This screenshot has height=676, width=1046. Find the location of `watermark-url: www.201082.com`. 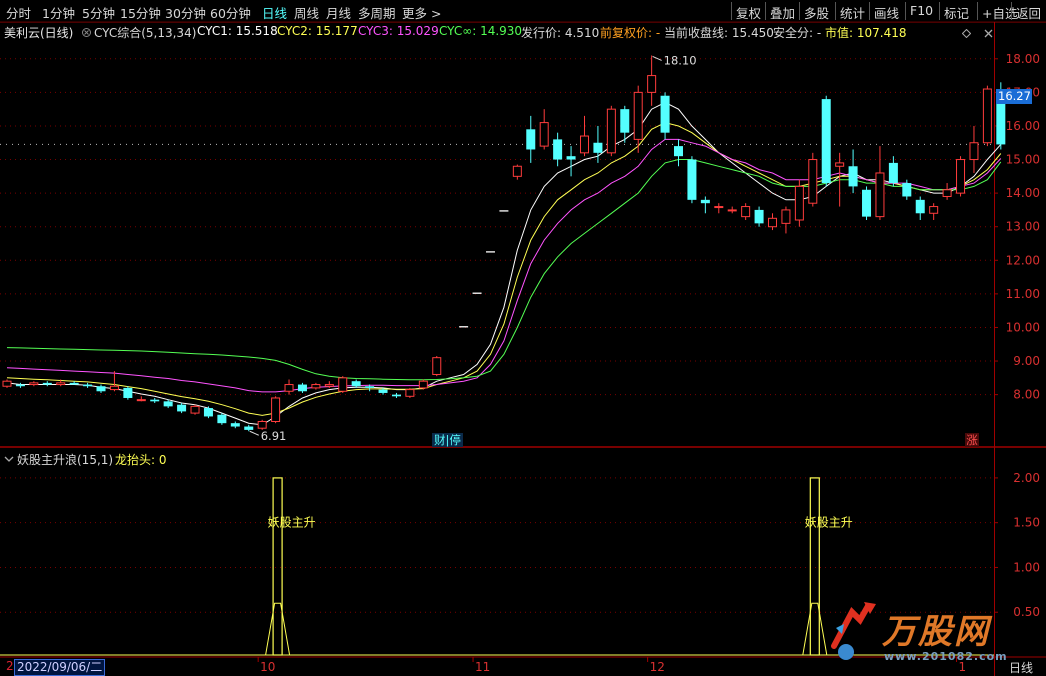

watermark-url: www.201082.com is located at coordinates (946, 656).